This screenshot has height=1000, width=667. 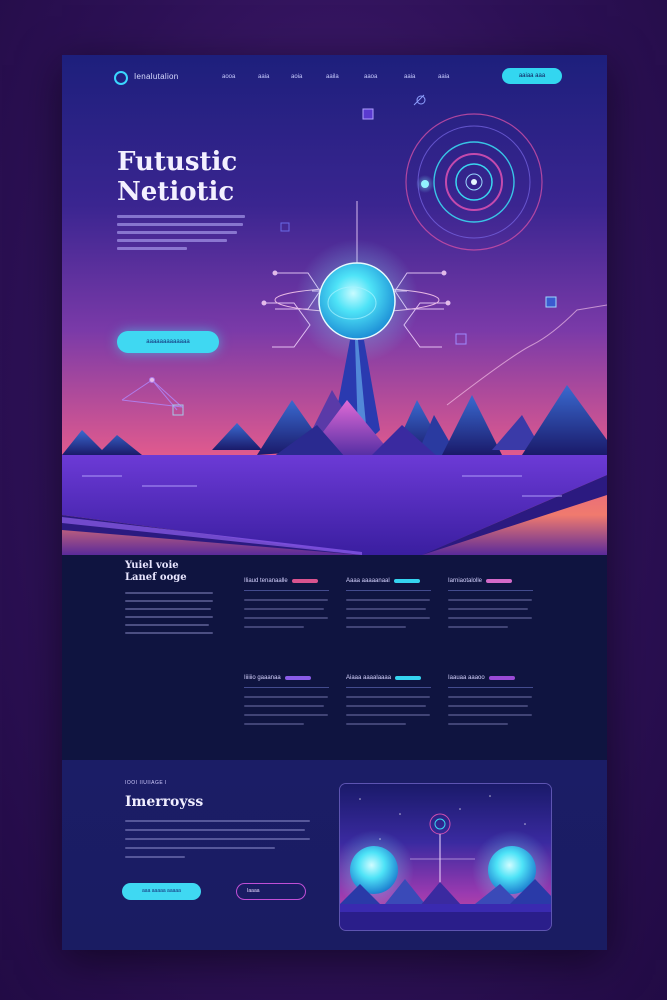 What do you see at coordinates (490, 703) in the screenshot?
I see `feature-card-6: Iaauaa aaaoo` at bounding box center [490, 703].